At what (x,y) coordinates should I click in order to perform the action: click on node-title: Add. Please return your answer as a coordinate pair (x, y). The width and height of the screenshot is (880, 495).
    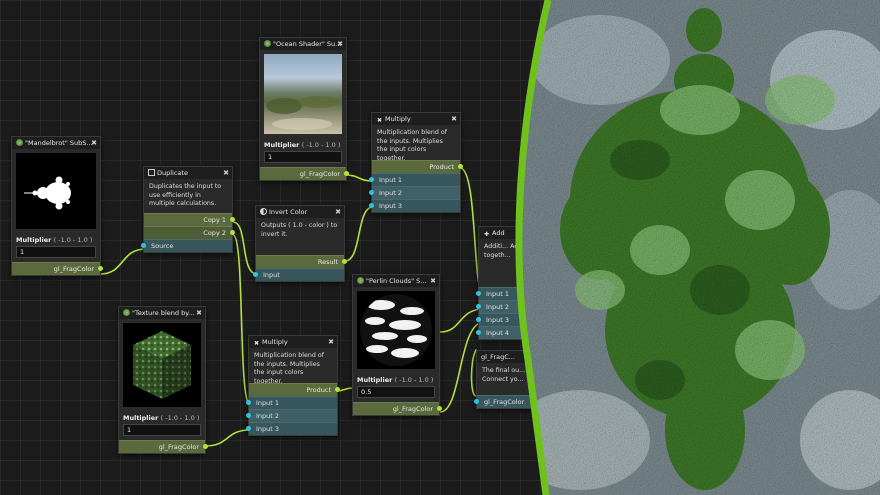
    Looking at the image, I should click on (498, 233).